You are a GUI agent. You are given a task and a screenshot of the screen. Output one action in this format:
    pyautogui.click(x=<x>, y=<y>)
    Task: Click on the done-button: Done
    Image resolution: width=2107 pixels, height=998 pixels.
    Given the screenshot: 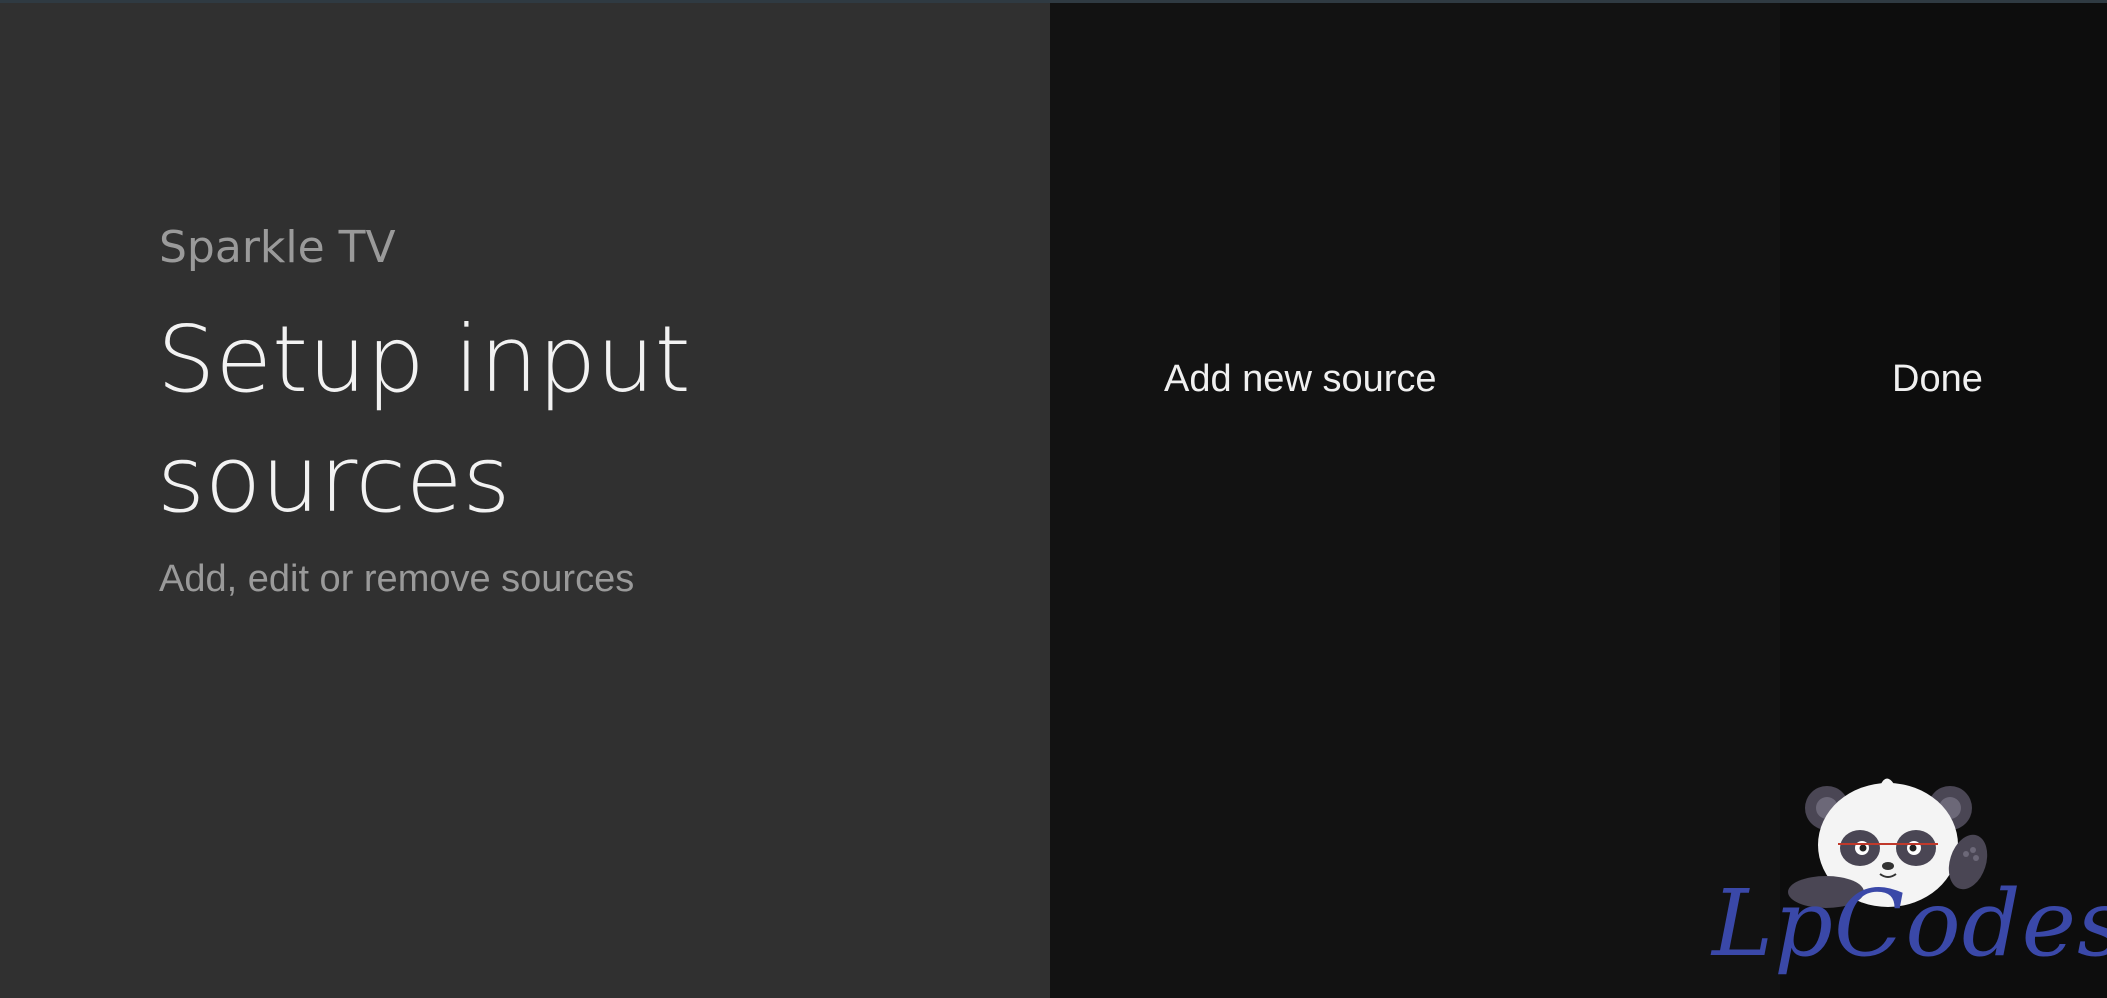 What is the action you would take?
    pyautogui.click(x=1937, y=379)
    